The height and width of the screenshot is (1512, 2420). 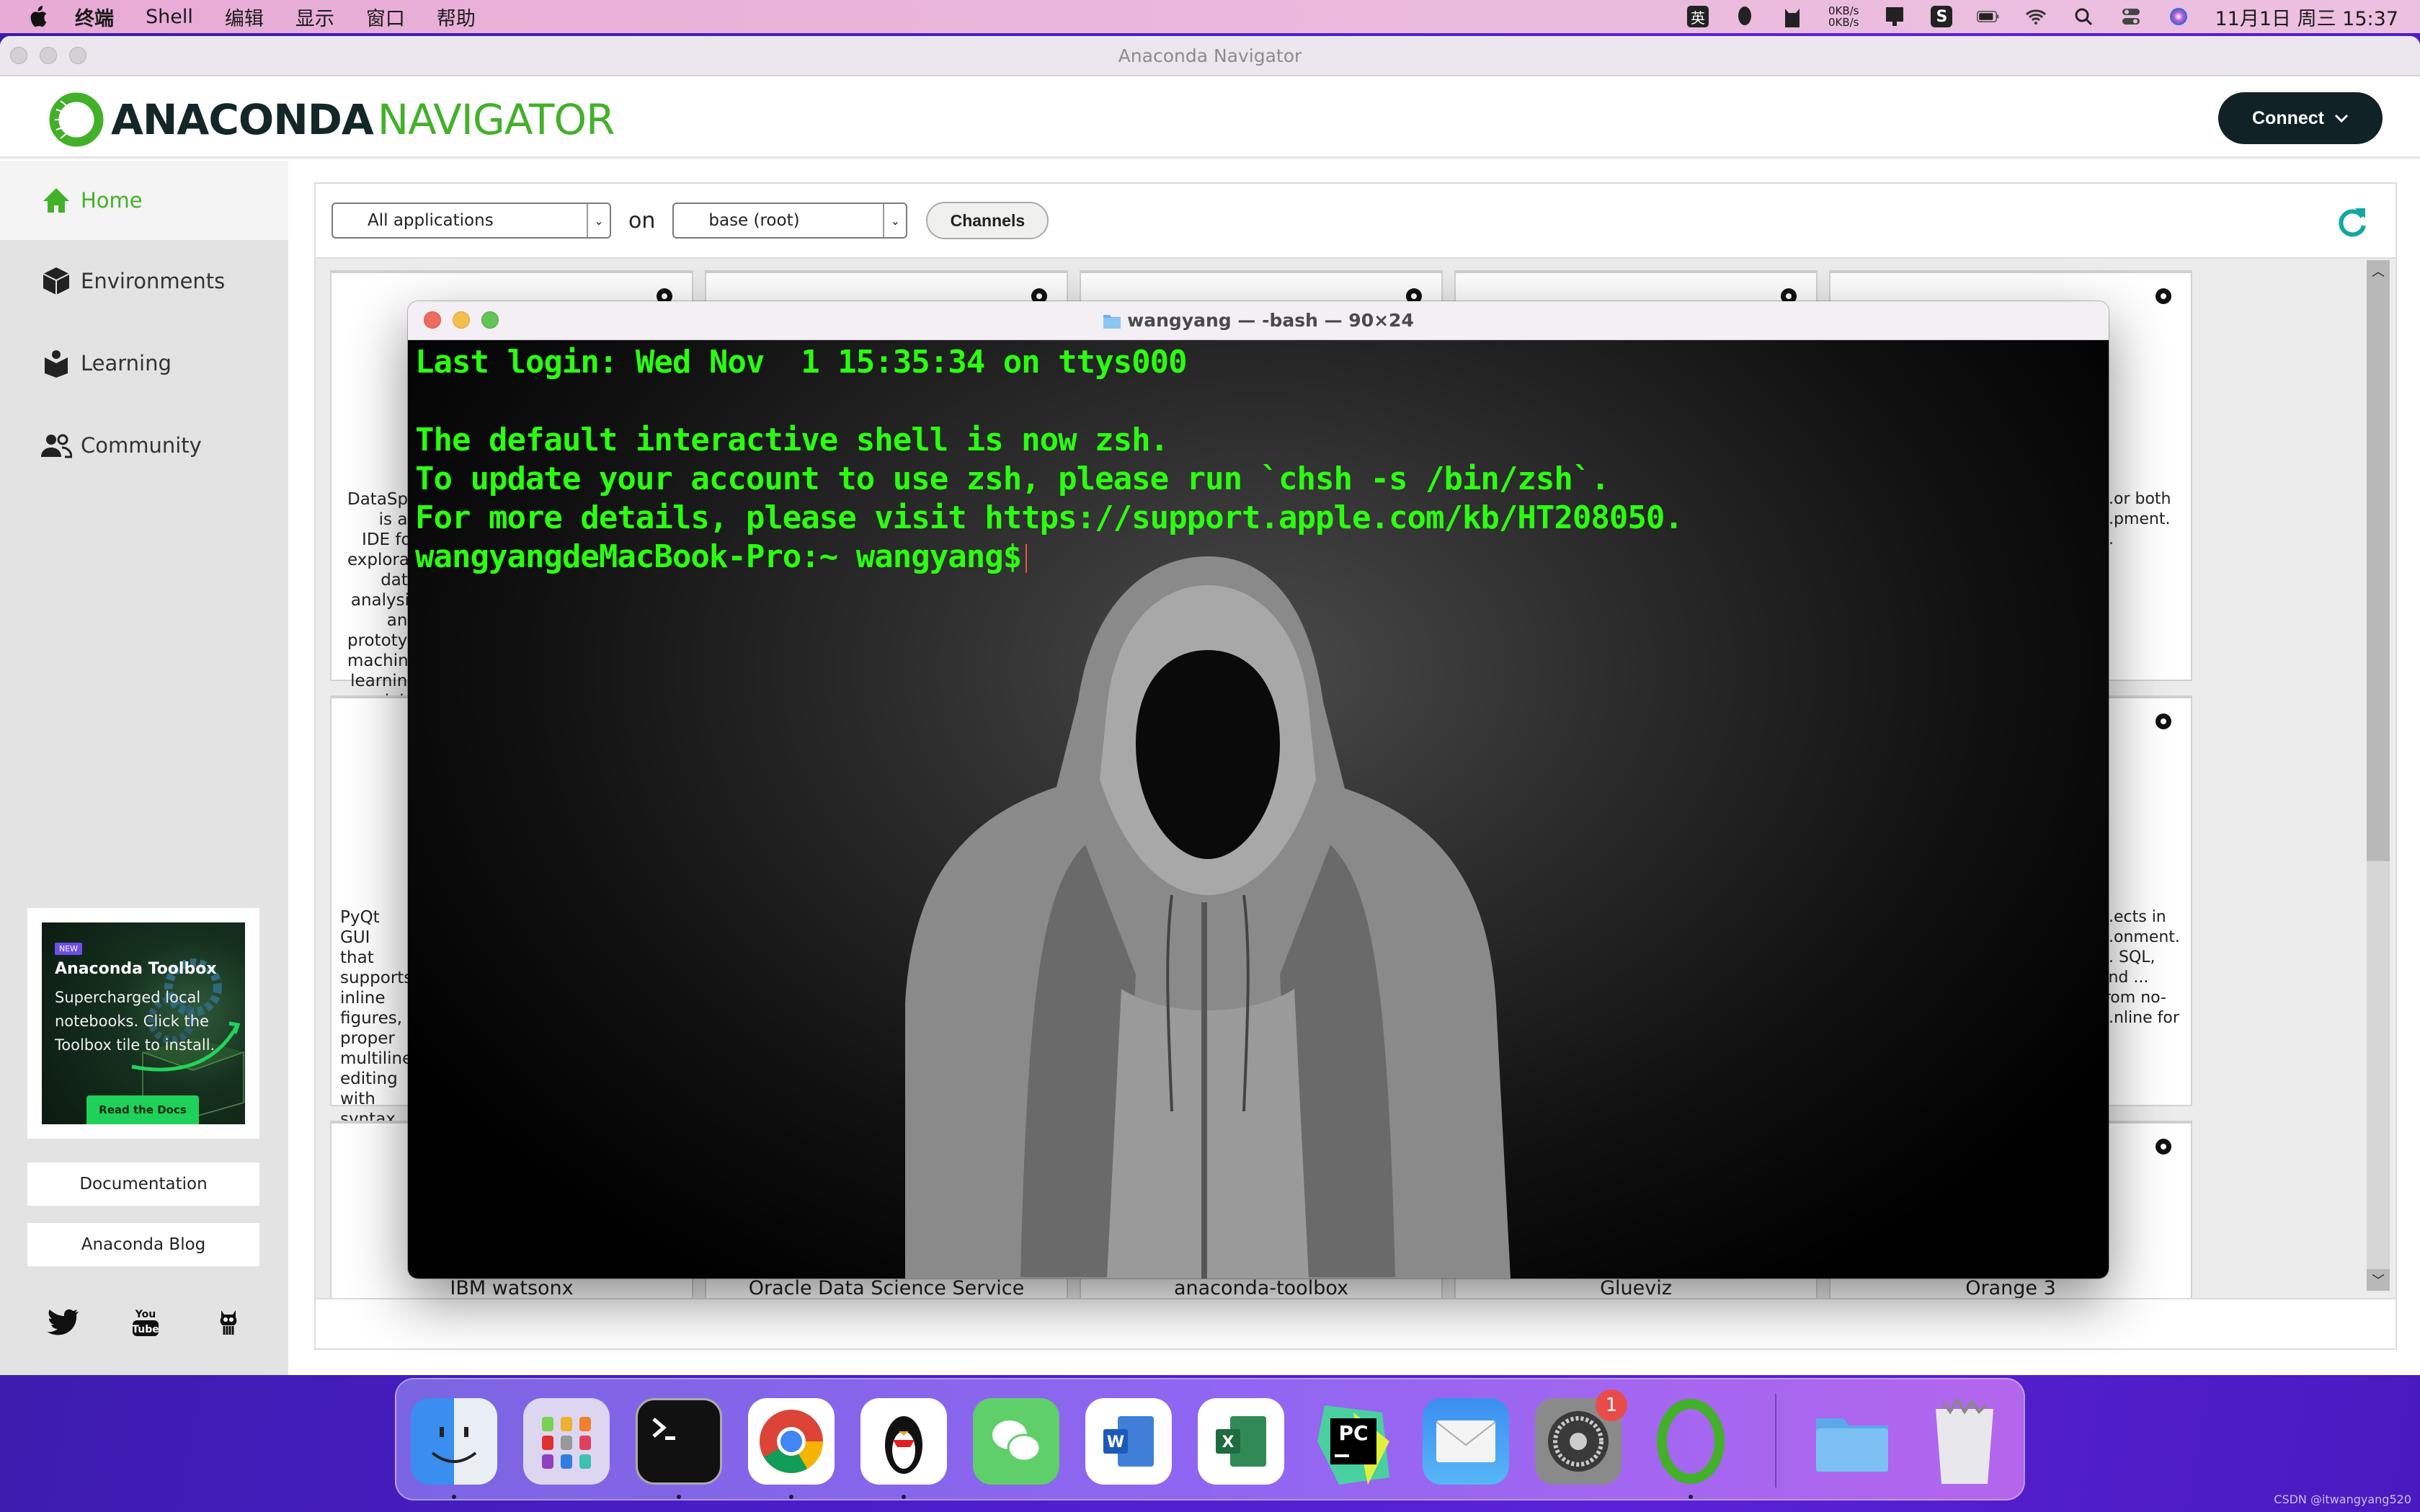 I want to click on app-name: IBM watsonx, so click(x=512, y=1288).